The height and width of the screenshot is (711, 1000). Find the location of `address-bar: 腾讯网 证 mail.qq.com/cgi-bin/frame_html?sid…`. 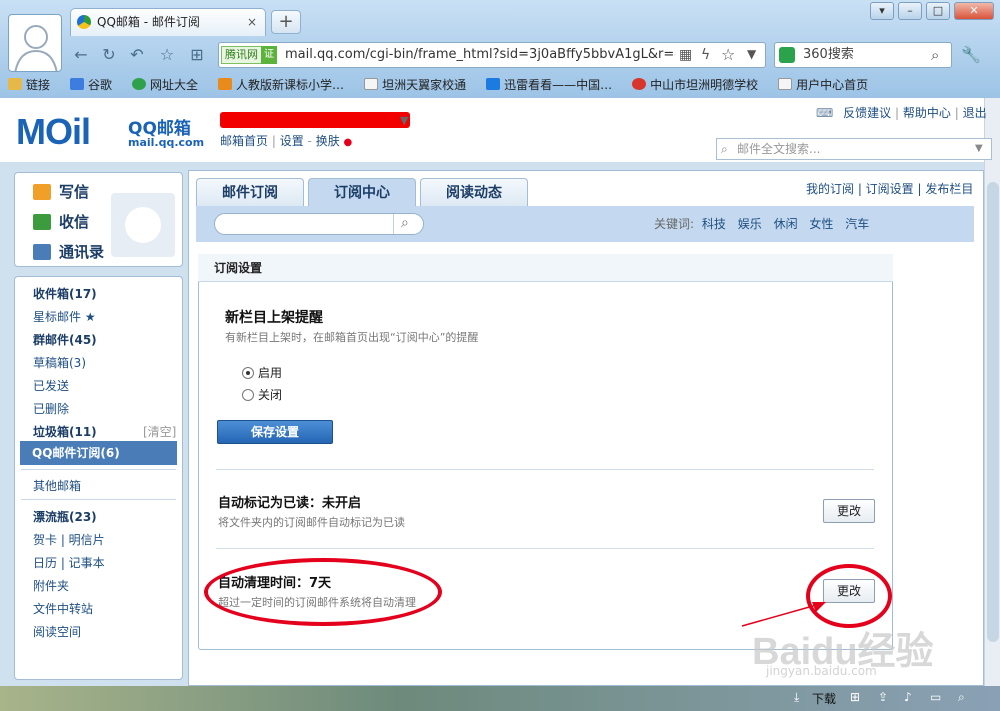

address-bar: 腾讯网 证 mail.qq.com/cgi-bin/frame_html?sid… is located at coordinates (492, 55).